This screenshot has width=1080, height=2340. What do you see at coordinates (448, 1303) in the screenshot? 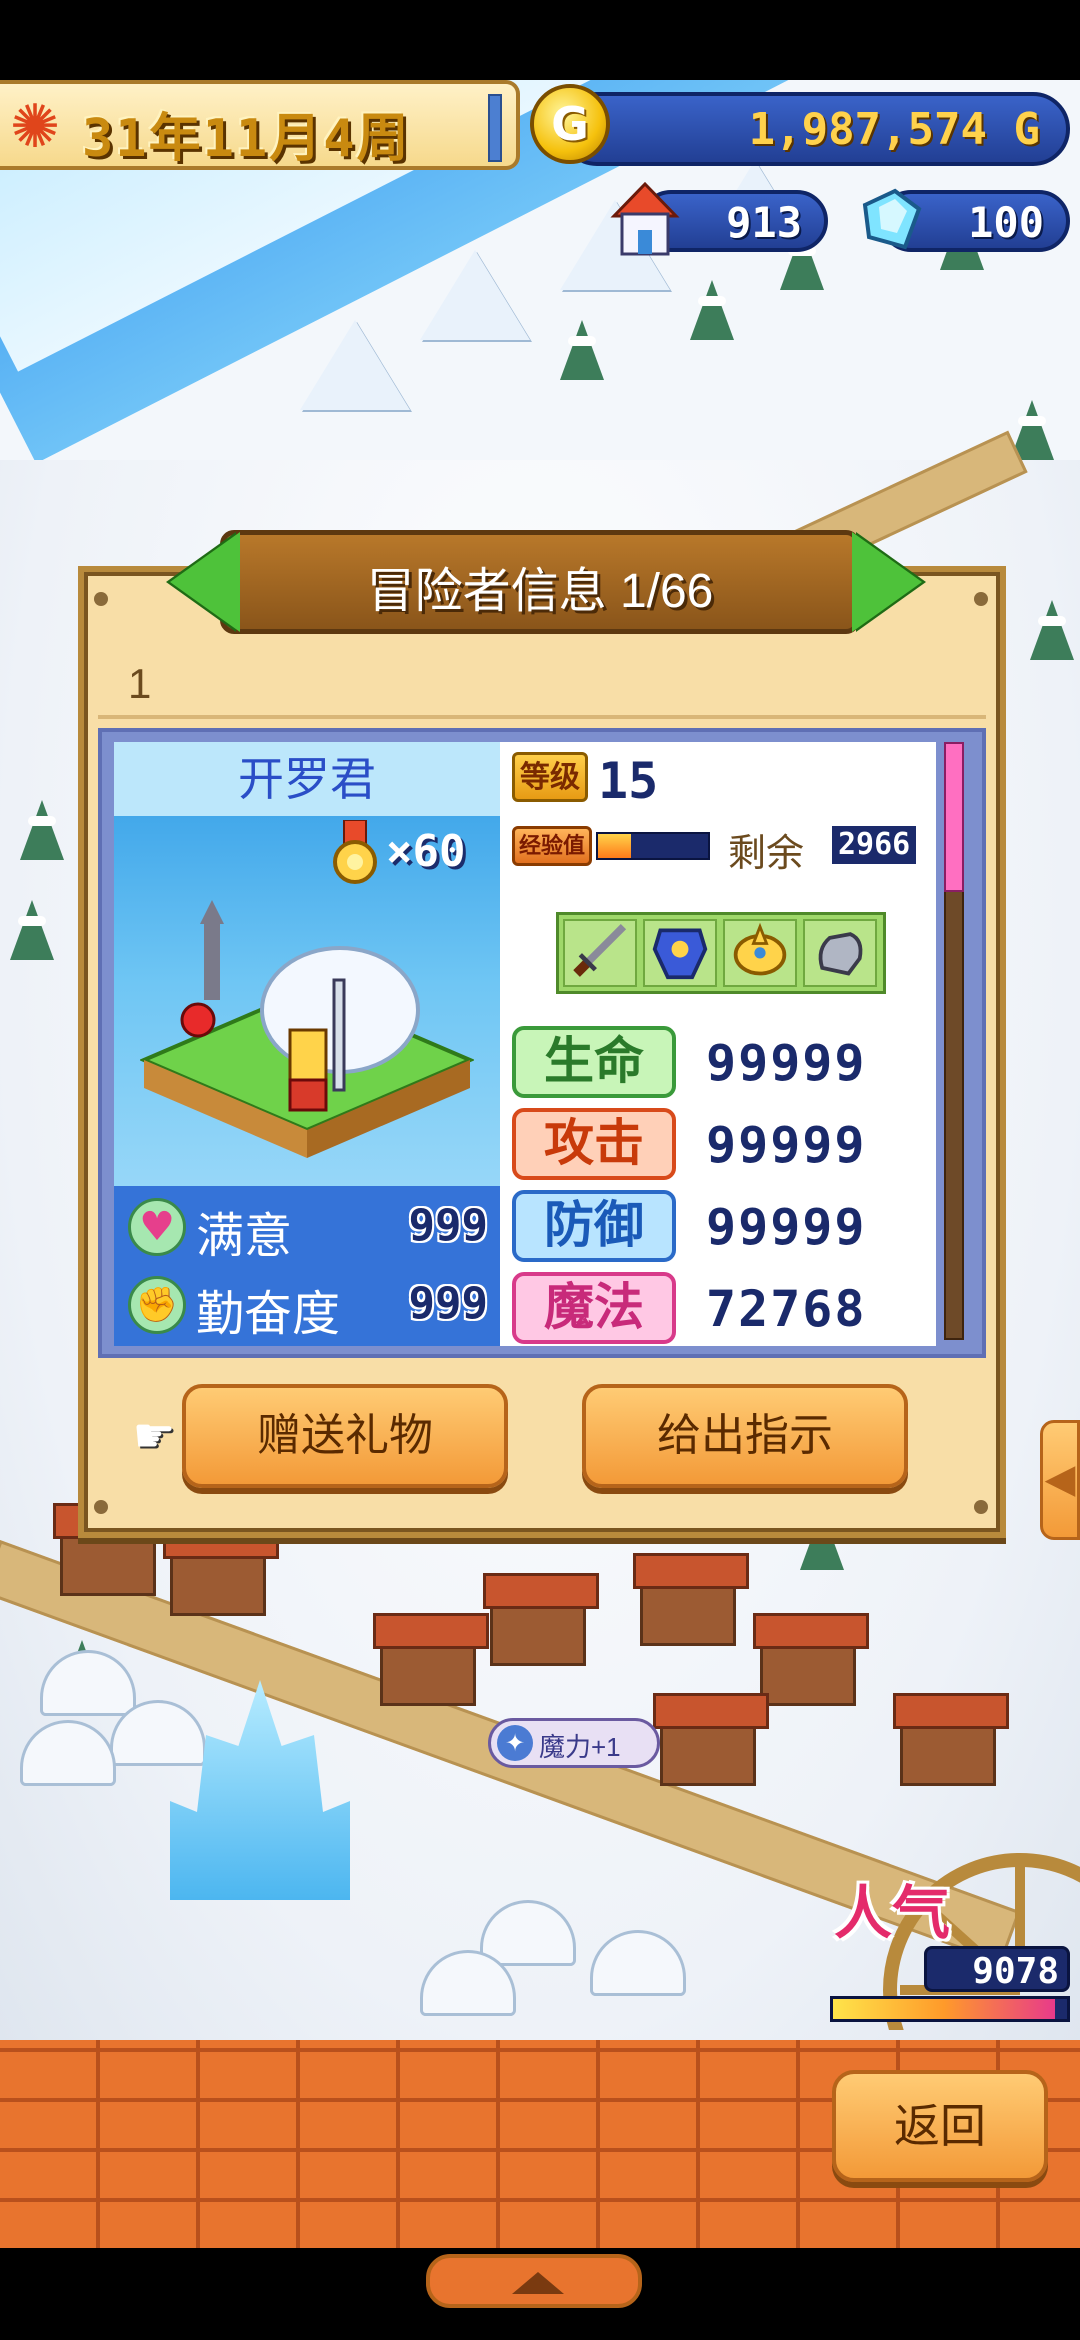
I see `diligence-value: 999` at bounding box center [448, 1303].